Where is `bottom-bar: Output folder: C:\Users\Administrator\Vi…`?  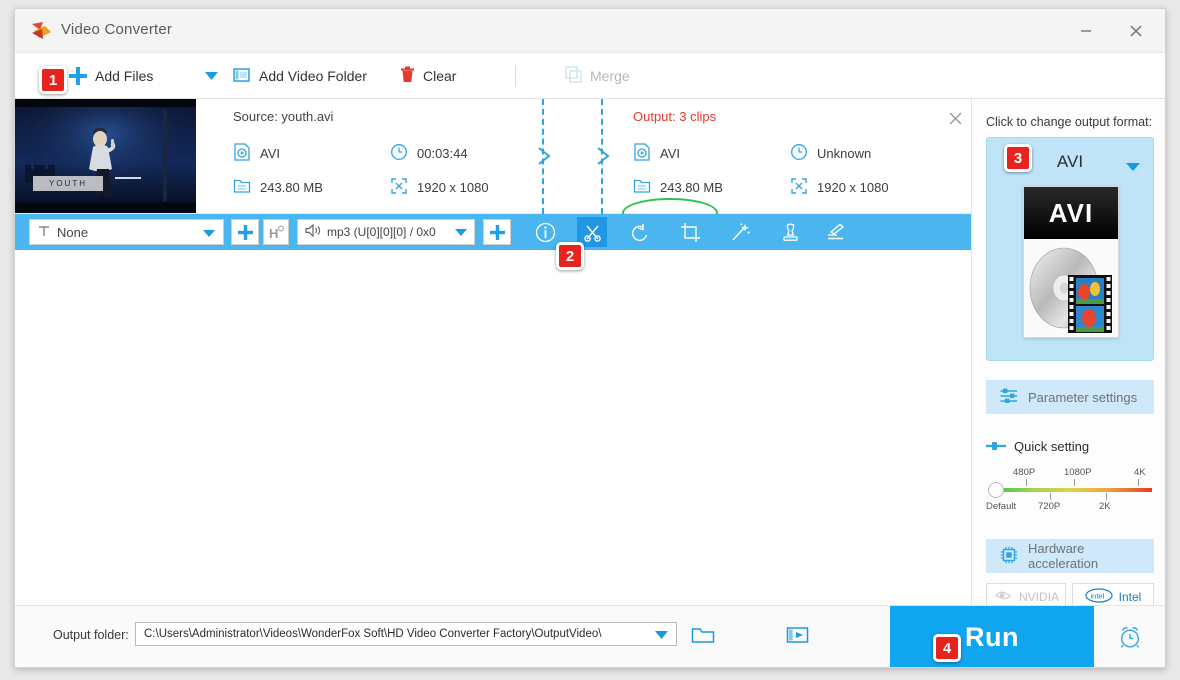 bottom-bar: Output folder: C:\Users\Administrator\Vi… is located at coordinates (590, 636).